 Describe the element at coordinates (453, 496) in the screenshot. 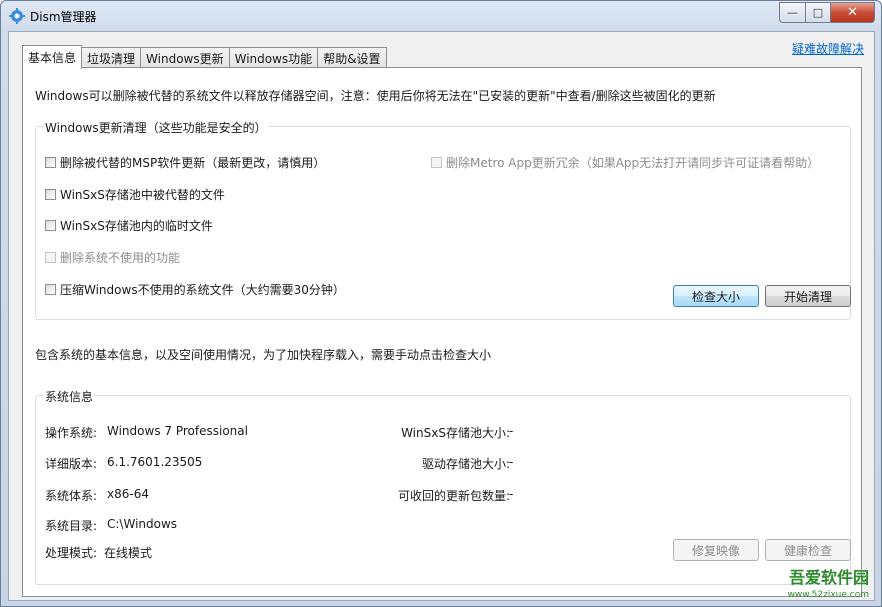

I see `reclaimable-label: 可收回的更新包数量:` at that location.